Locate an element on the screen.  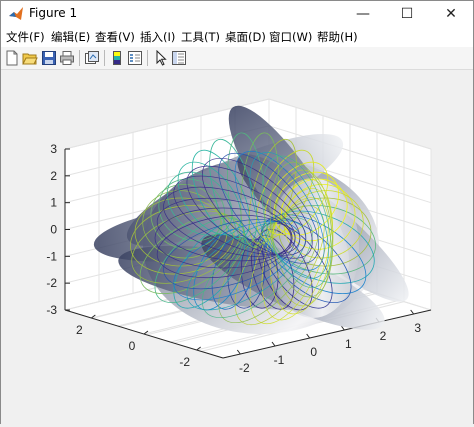
insert-legend-icon is located at coordinates (135, 58).